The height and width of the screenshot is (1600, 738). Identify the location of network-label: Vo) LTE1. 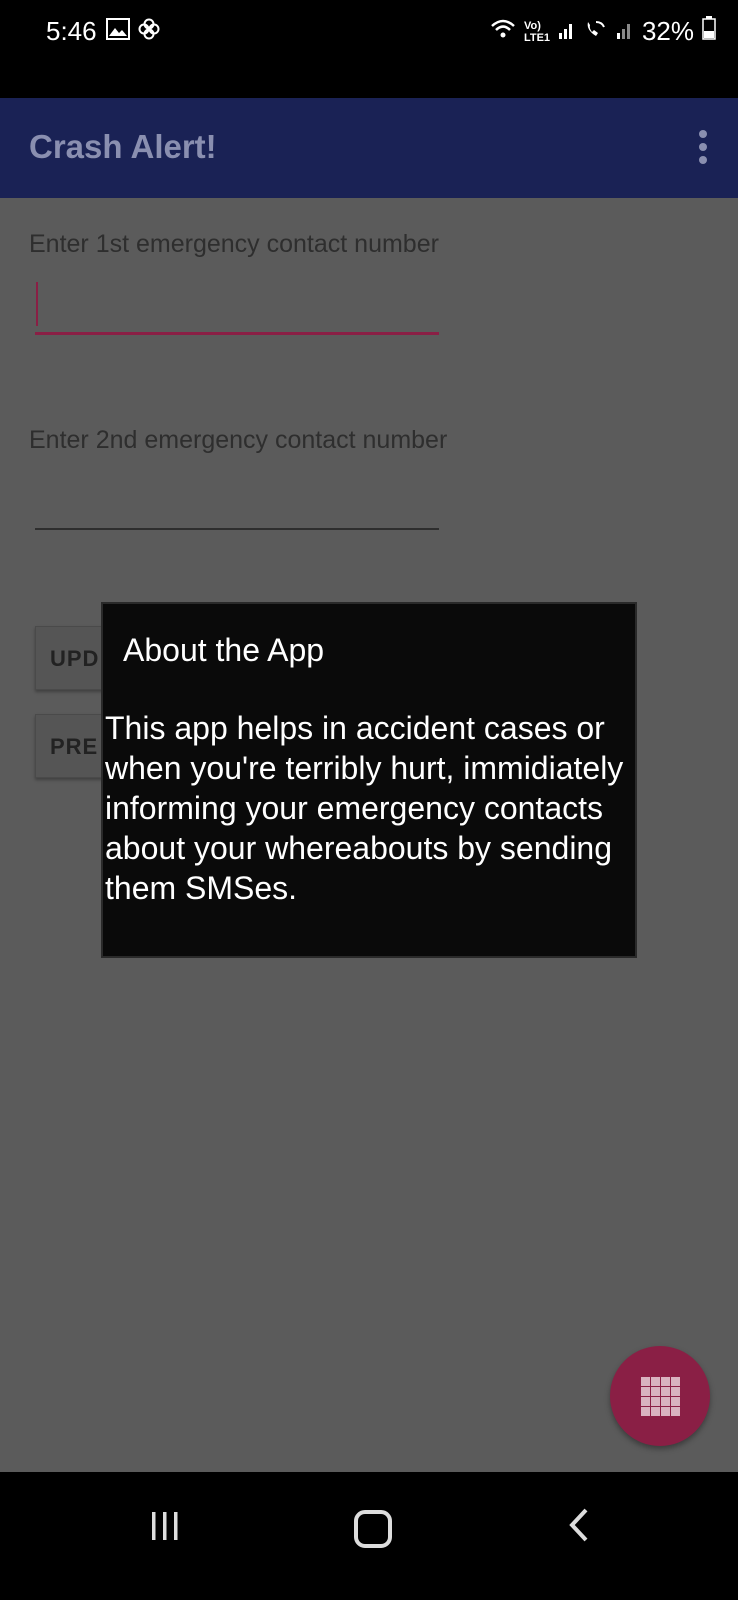
(537, 31).